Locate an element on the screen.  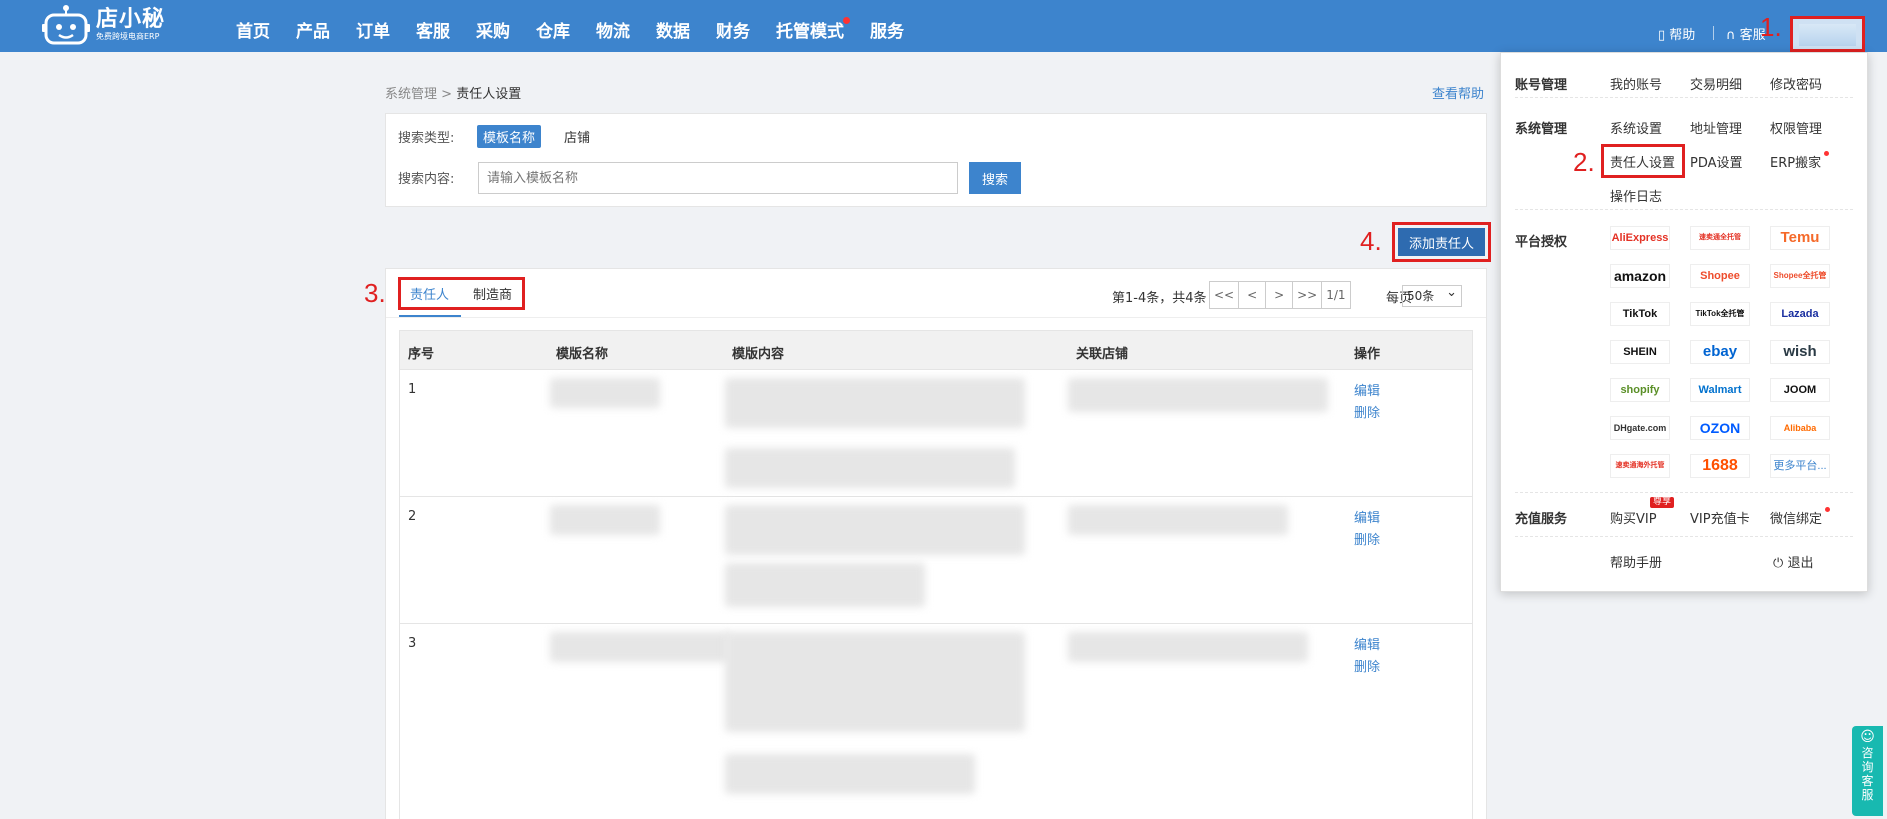
breadcrumb-current: 责任人设置 is located at coordinates (489, 94).